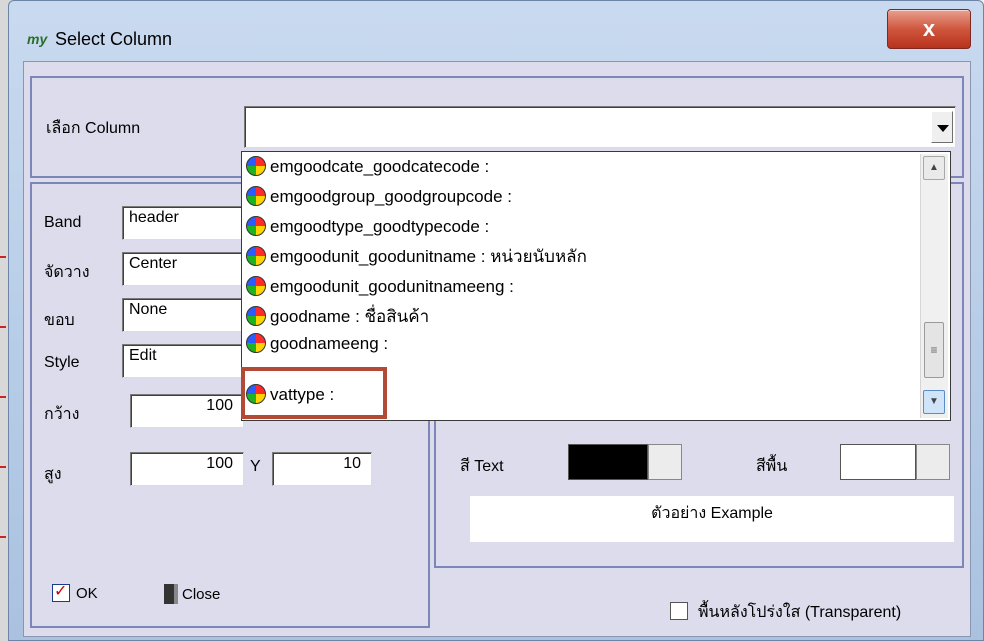  I want to click on example-preview: ตัวอย่าง Example, so click(712, 519).